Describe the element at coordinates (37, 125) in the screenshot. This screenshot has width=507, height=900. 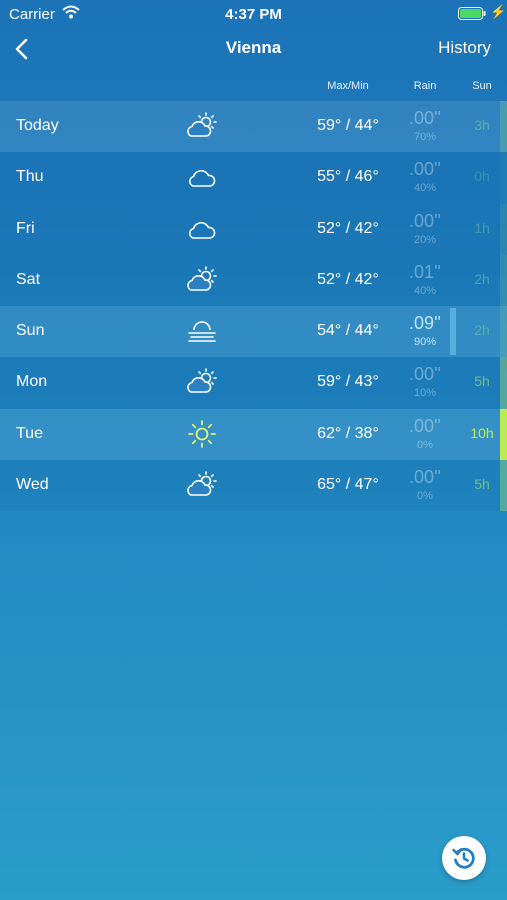
I see `forecast-day: Today` at that location.